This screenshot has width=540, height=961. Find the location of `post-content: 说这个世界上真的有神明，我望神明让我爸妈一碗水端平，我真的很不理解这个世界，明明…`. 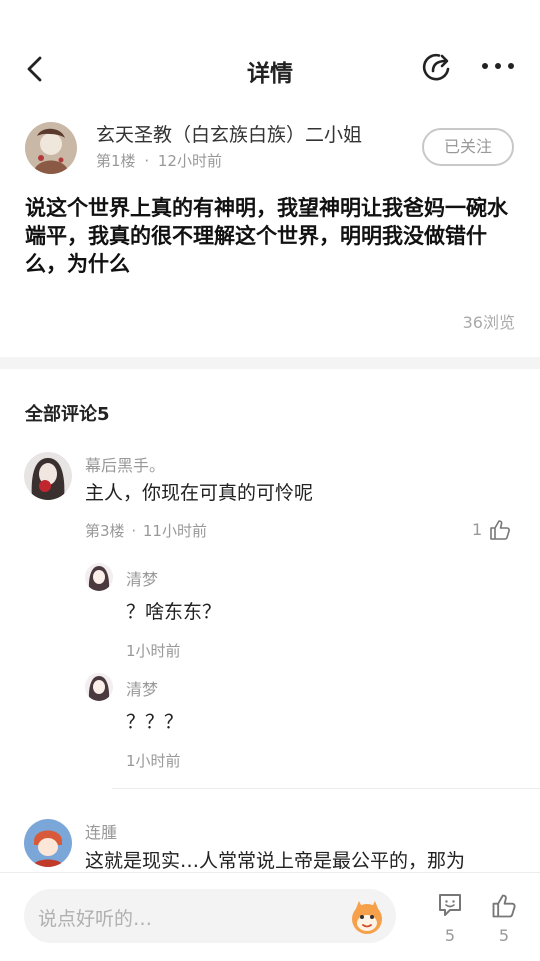

post-content: 说这个世界上真的有神明，我望神明让我爸妈一碗水端平，我真的很不理解这个世界，明明… is located at coordinates (266, 236).